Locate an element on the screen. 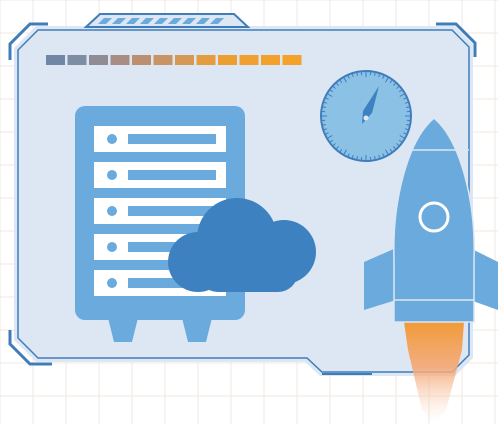  top-tab is located at coordinates (167, 20).